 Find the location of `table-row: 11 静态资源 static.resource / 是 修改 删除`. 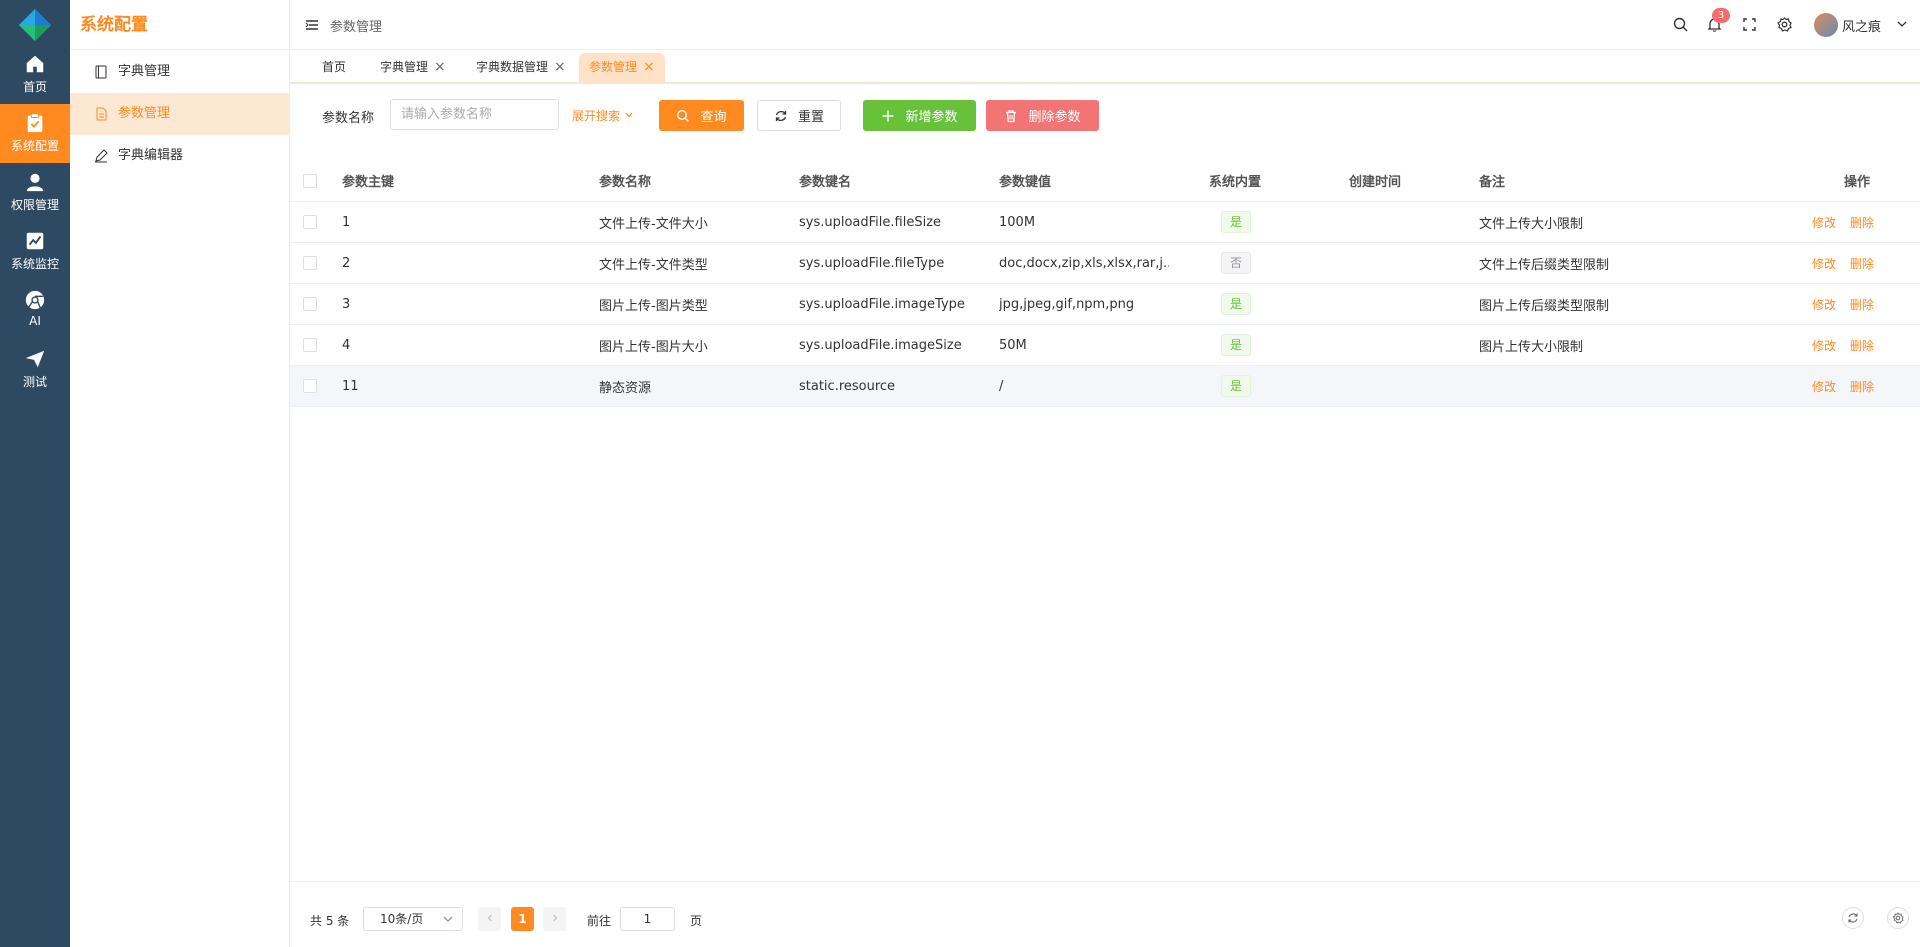

table-row: 11 静态资源 static.resource / 是 修改 删除 is located at coordinates (1105, 386).